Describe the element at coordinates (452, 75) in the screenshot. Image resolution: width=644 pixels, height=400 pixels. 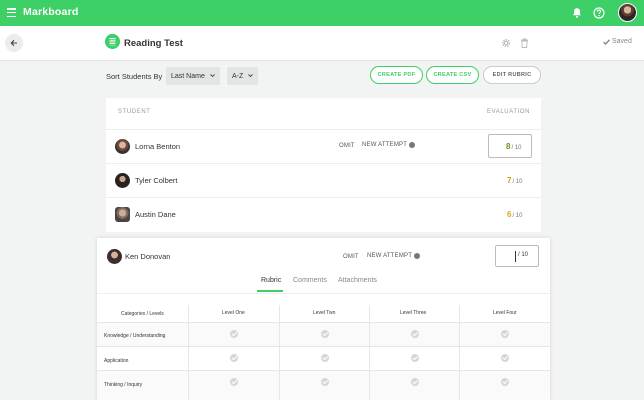
I see `create-csv-button: CREATE CSV` at that location.